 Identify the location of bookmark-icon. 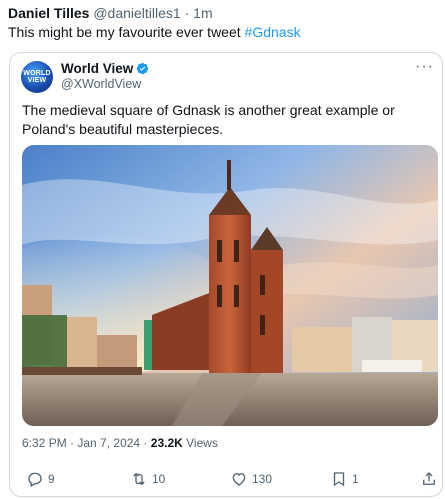
(339, 479).